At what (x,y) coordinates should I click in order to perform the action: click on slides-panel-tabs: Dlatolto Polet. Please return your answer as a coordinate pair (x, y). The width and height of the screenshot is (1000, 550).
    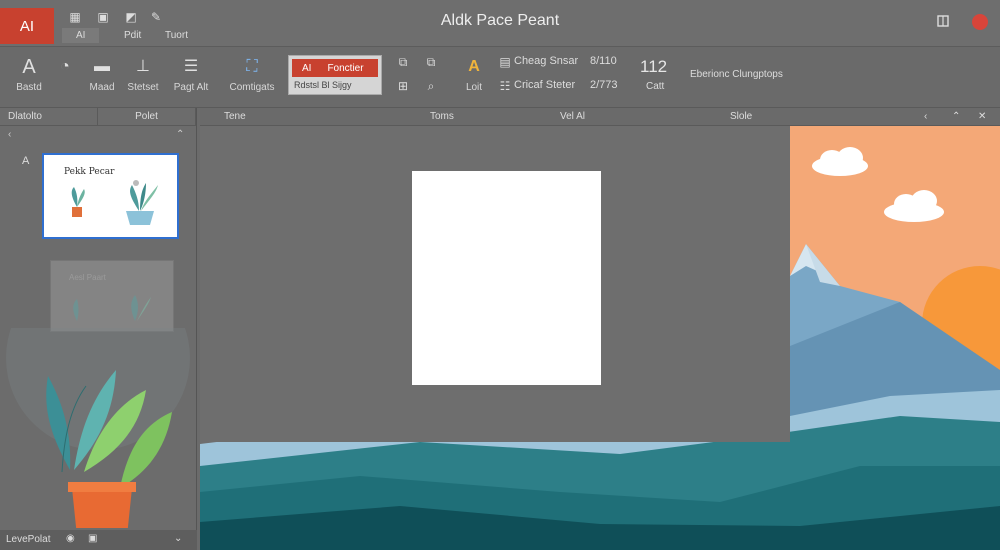
    Looking at the image, I should click on (98, 117).